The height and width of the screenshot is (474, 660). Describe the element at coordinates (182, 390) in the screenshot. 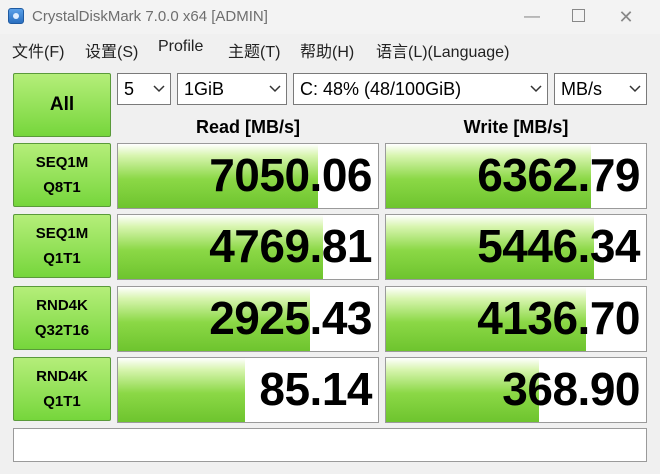

I see `read-bar` at that location.